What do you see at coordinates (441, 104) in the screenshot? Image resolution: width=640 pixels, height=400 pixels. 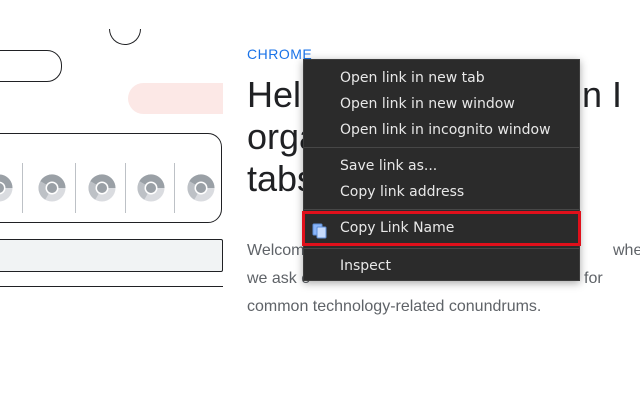 I see `menu-item-open-new-window: Open link in new window` at bounding box center [441, 104].